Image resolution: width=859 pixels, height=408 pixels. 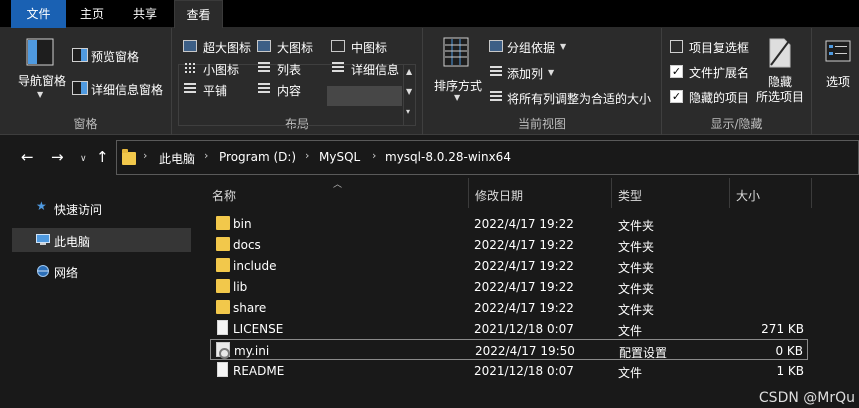 What do you see at coordinates (222, 369) in the screenshot?
I see `file-icon` at bounding box center [222, 369].